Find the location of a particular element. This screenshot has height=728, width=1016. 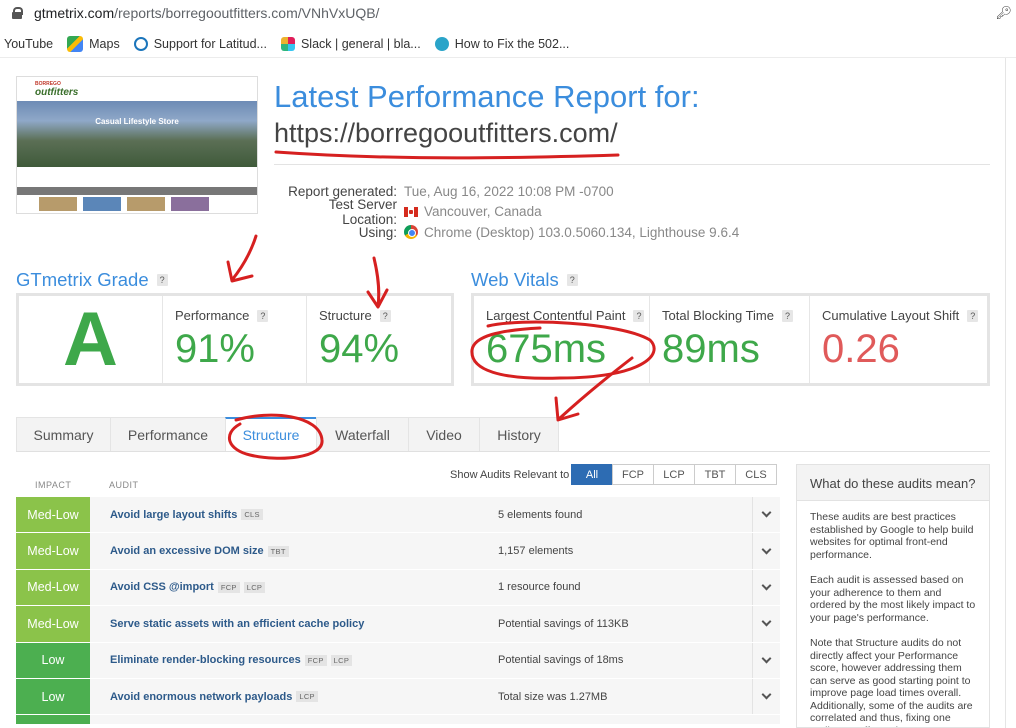

site-screenshot-thumbnail: BORREGO outfitters Casual Lifestyle Store is located at coordinates (137, 145).